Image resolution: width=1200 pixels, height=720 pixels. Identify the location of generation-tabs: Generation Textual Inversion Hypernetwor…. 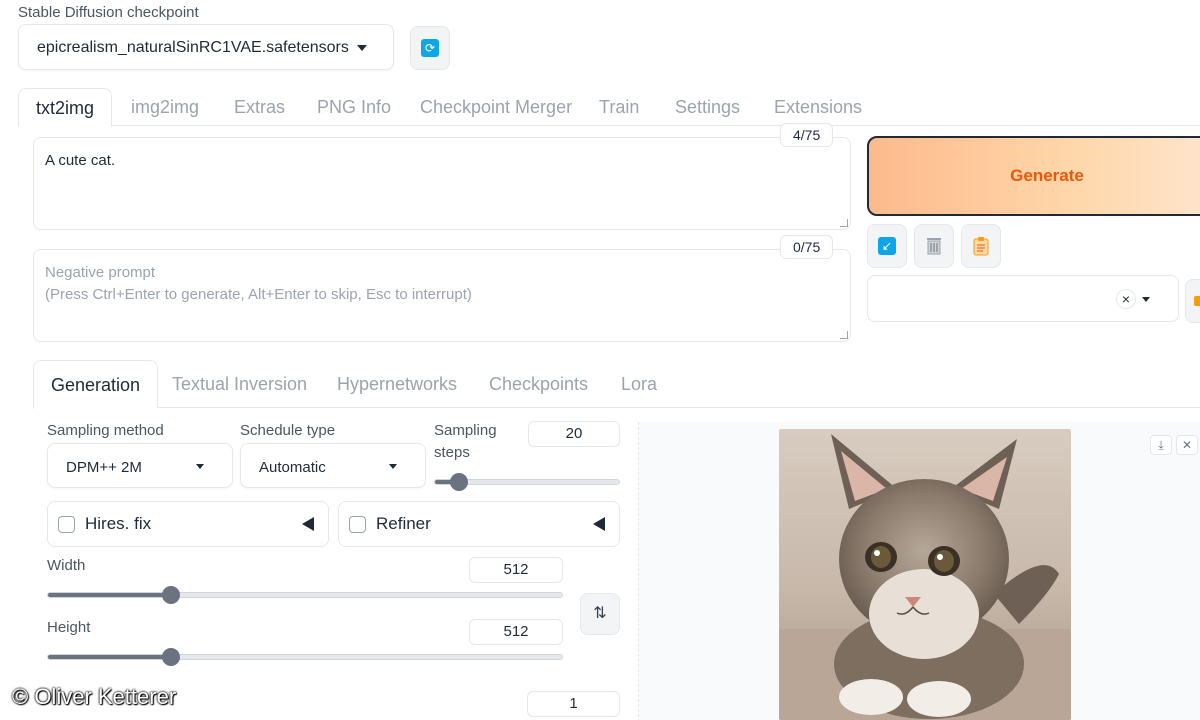
(616, 384).